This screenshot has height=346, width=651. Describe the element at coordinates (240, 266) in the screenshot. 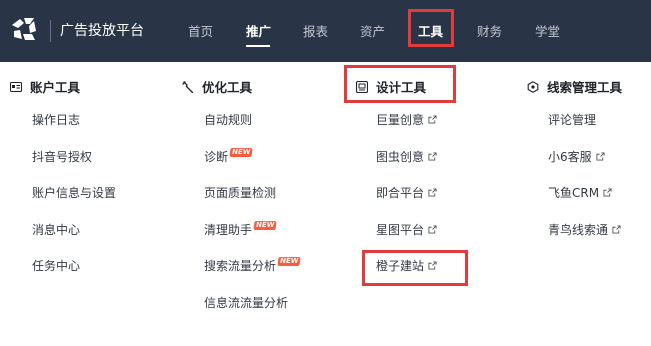

I see `search-traffic-label: 搜索流量分析` at that location.